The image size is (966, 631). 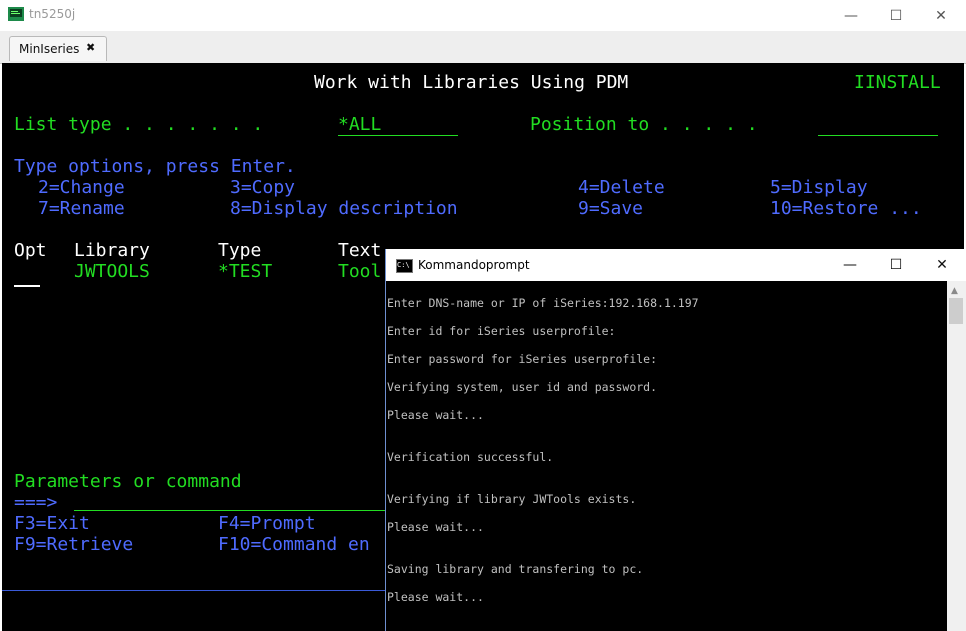 I want to click on option-input-field, so click(x=27, y=286).